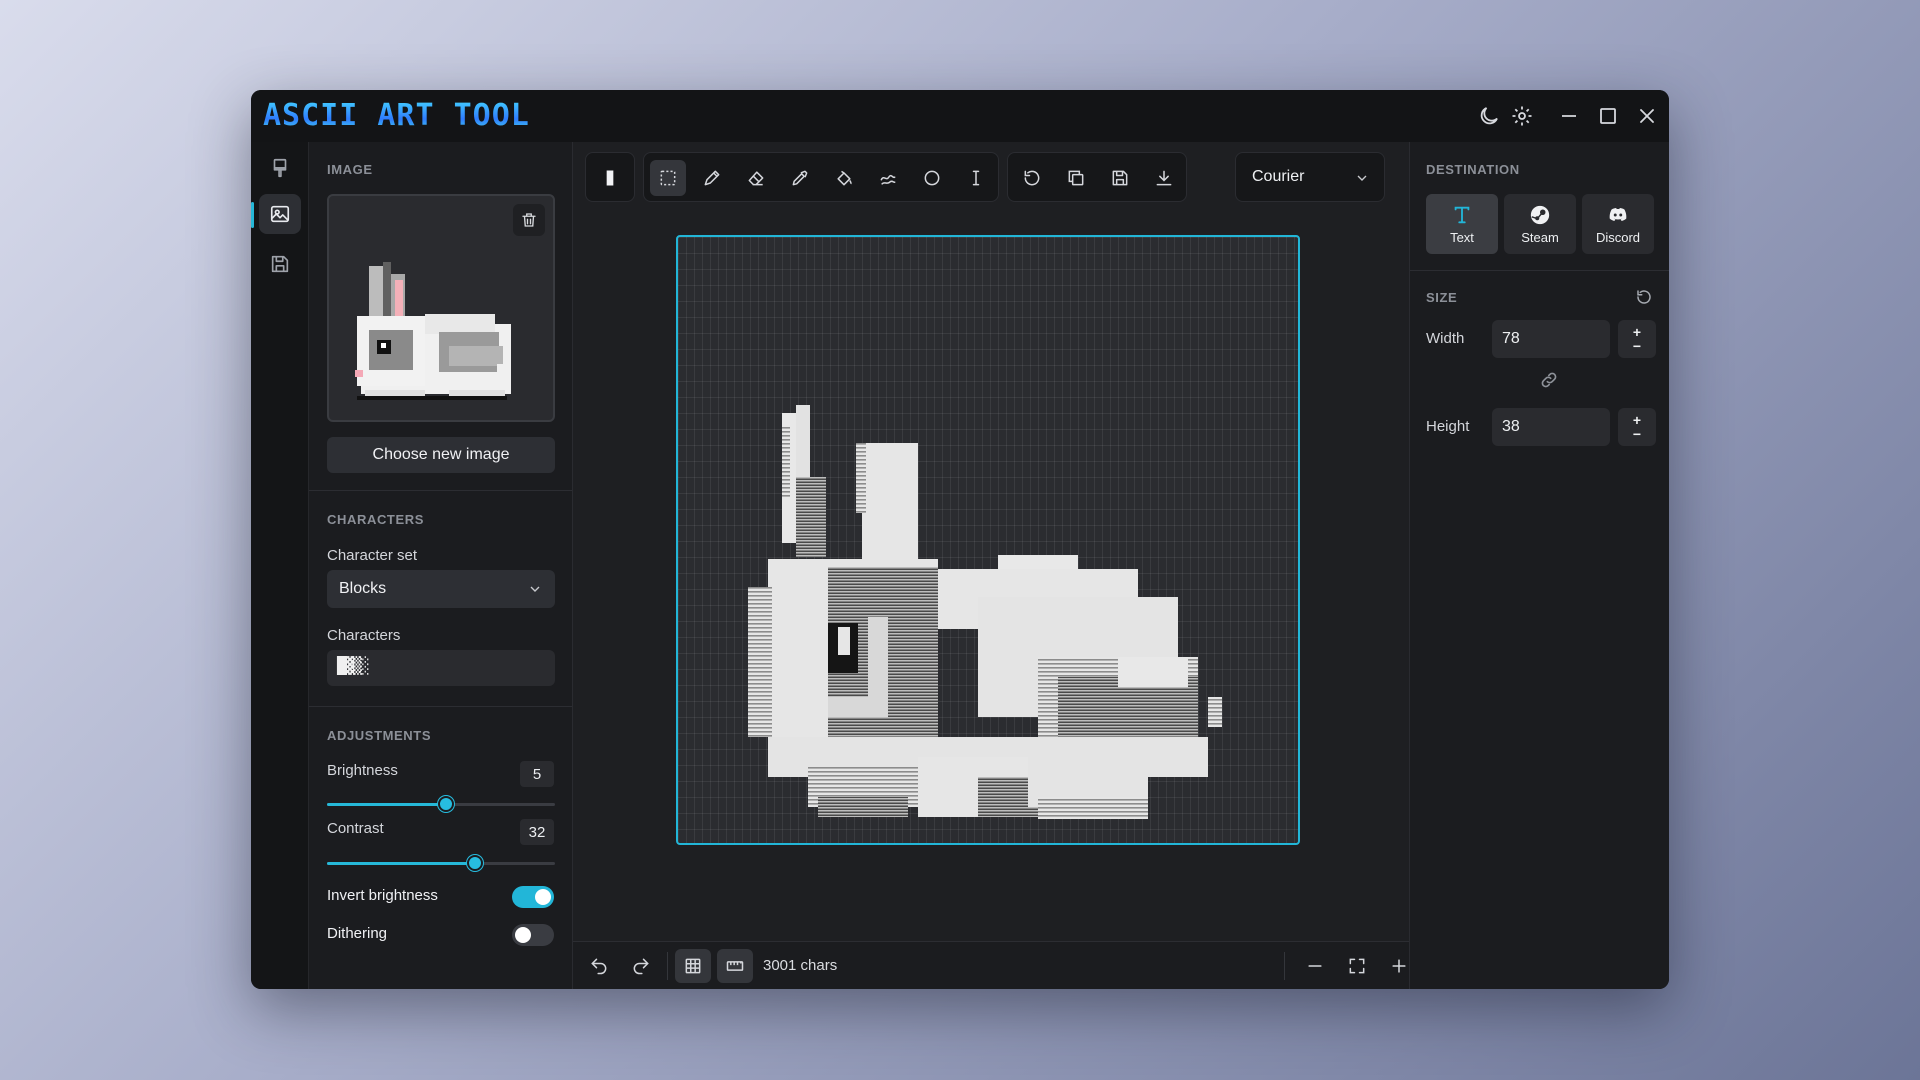  Describe the element at coordinates (1445, 338) in the screenshot. I see `width-label: Width` at that location.